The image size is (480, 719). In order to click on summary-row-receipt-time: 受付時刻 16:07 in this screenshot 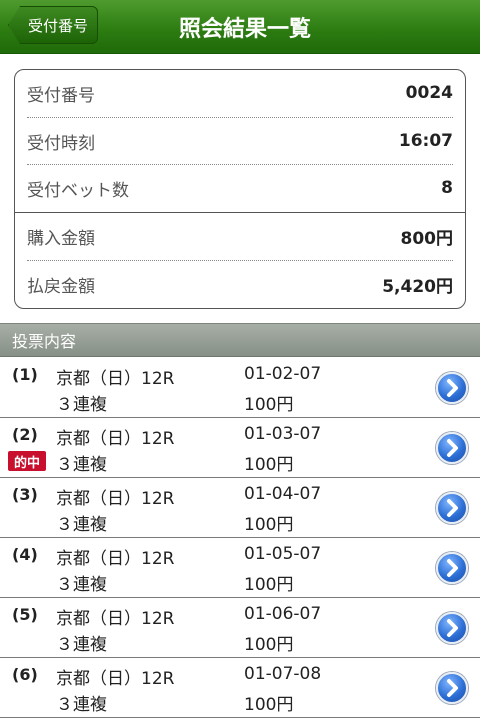, I will do `click(240, 141)`.